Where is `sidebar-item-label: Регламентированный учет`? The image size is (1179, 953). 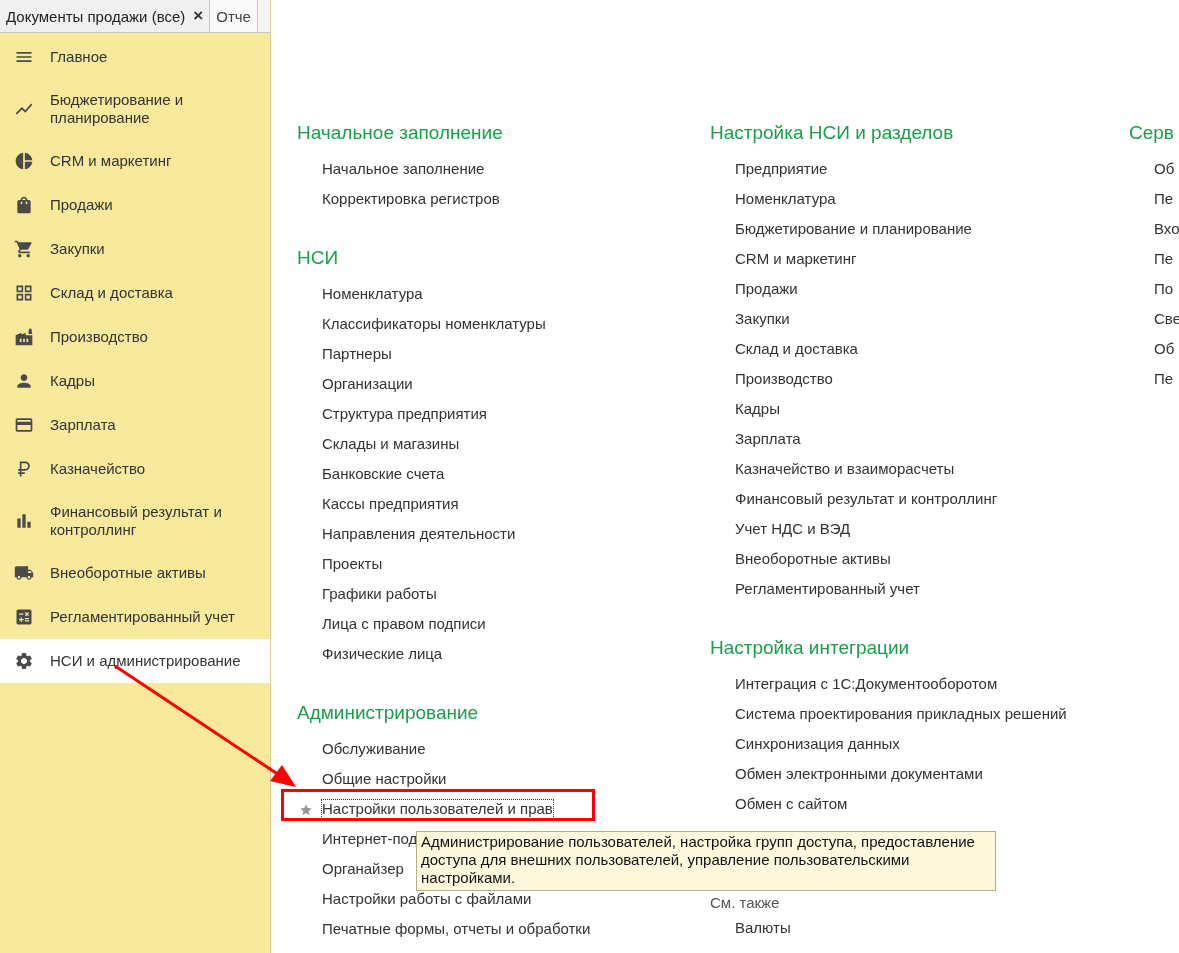 sidebar-item-label: Регламентированный учет is located at coordinates (142, 617).